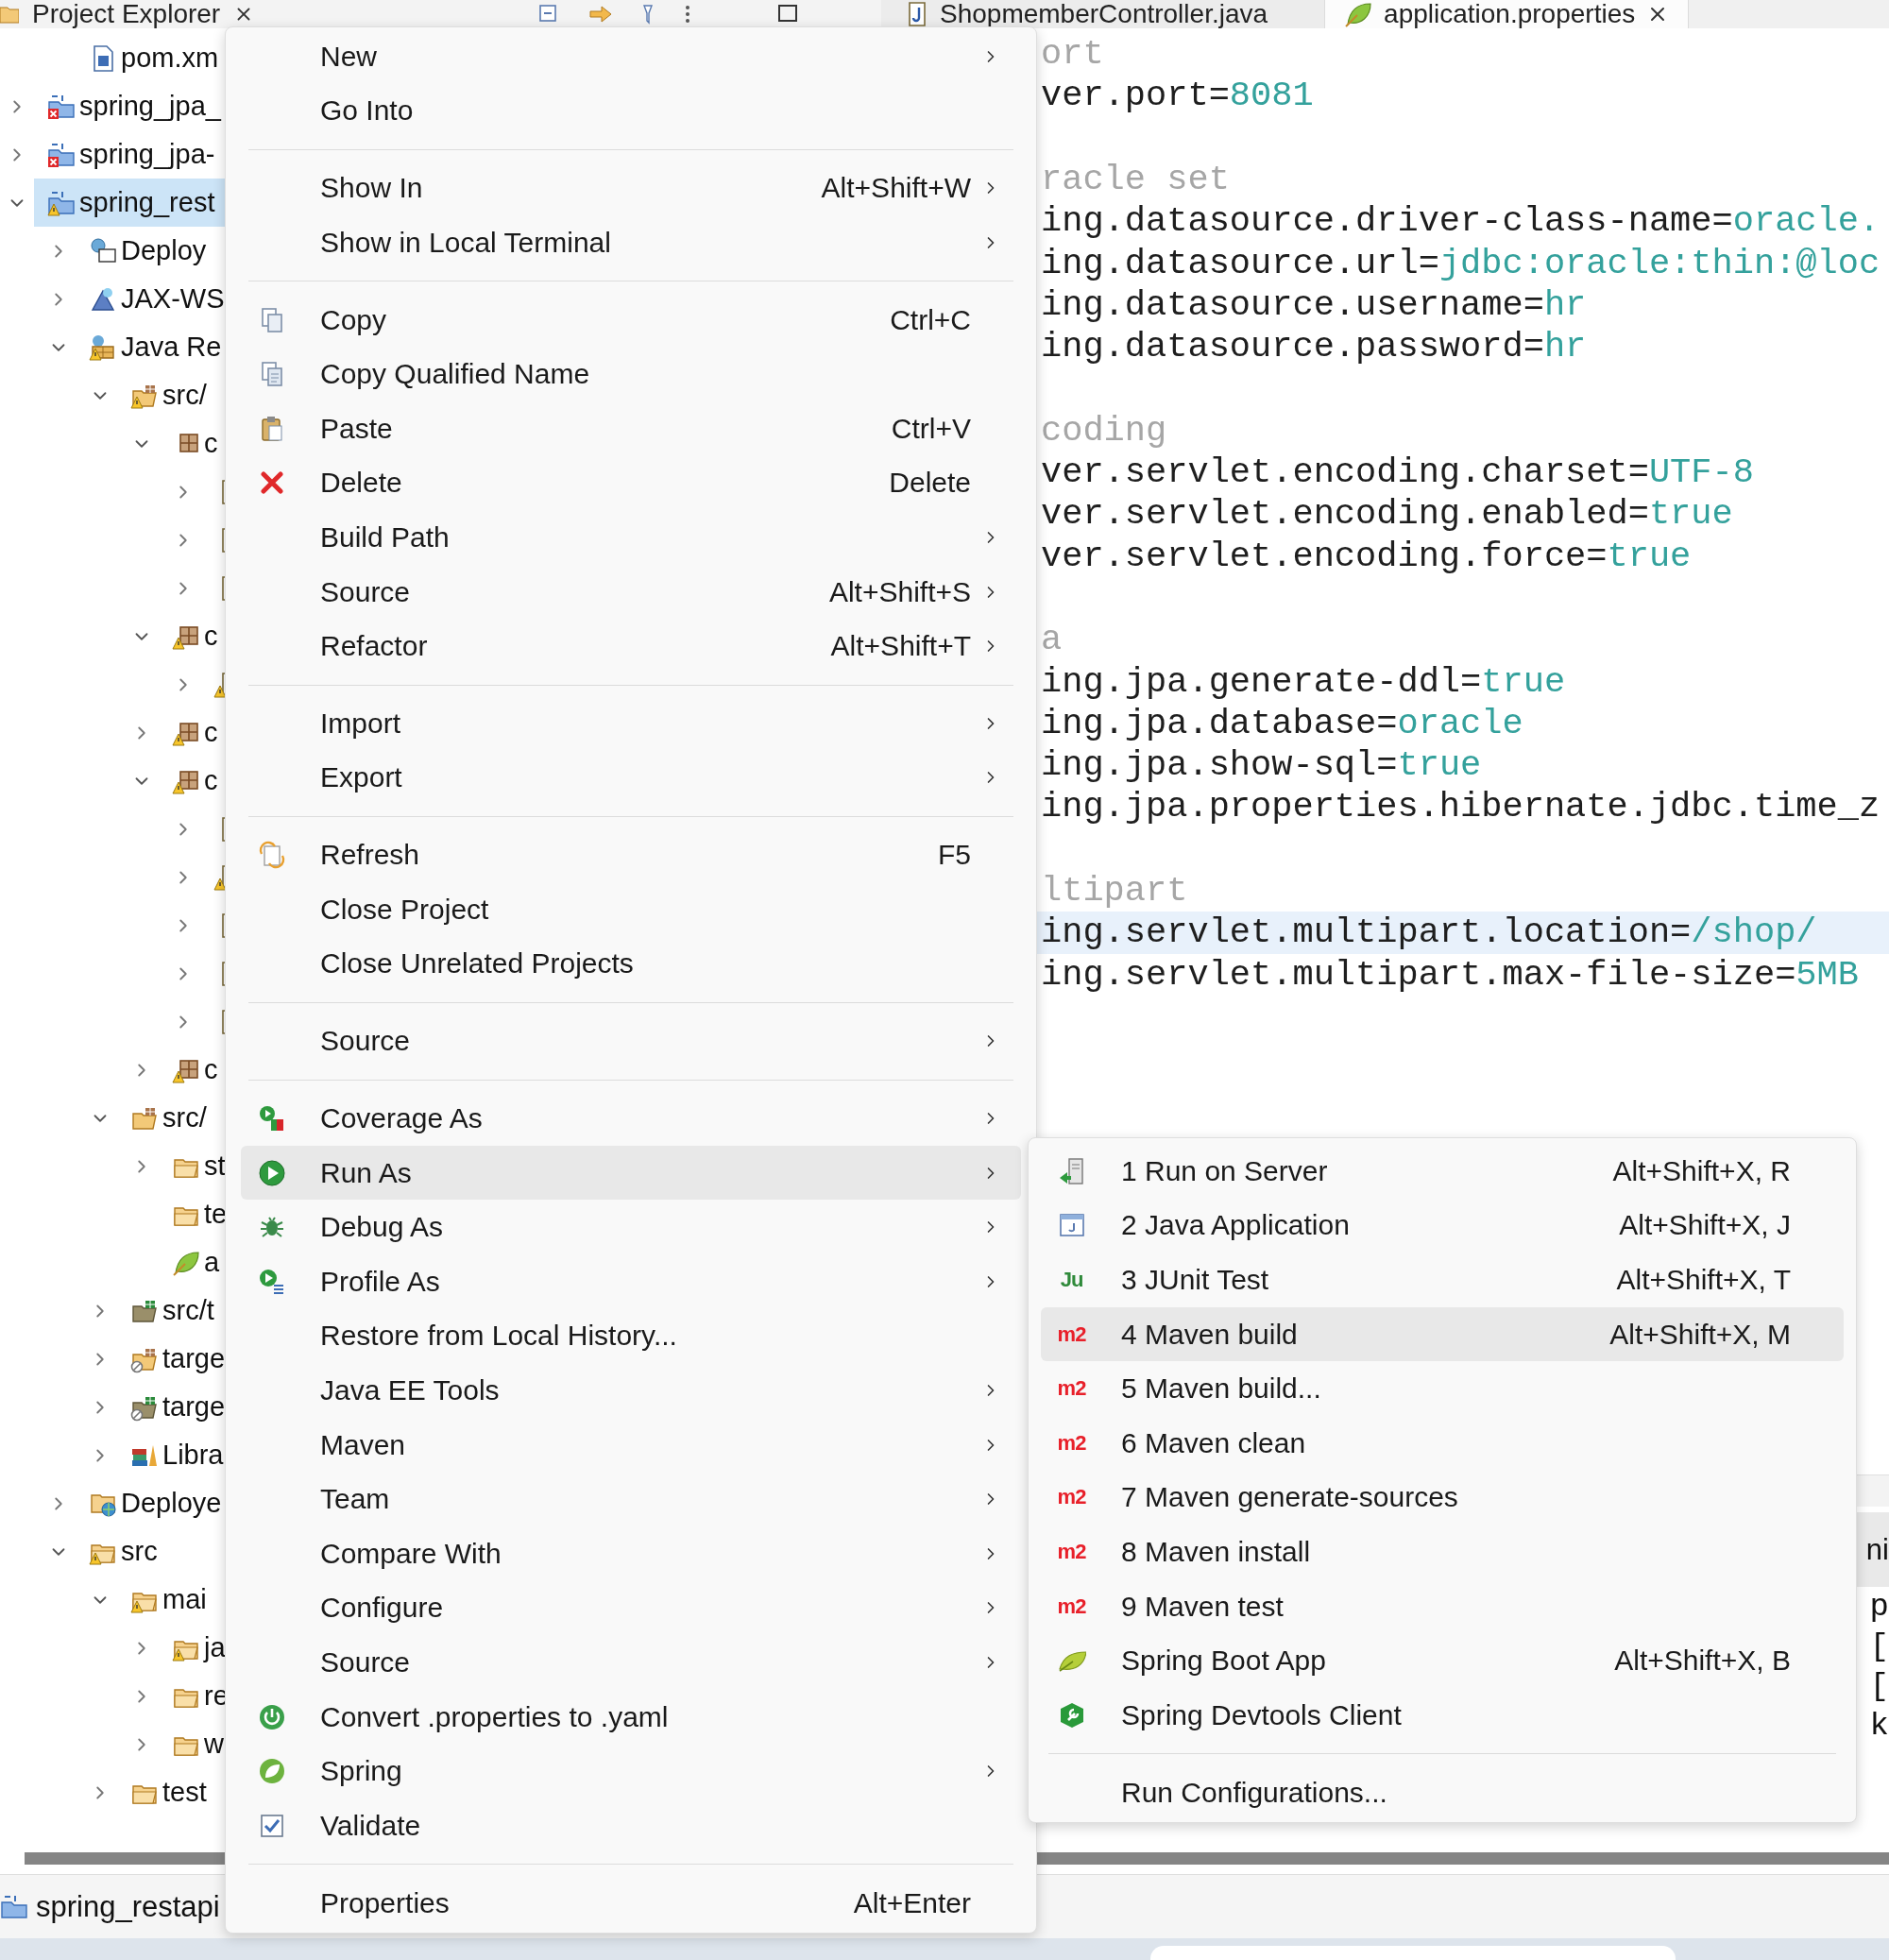 This screenshot has height=1960, width=1889. I want to click on property-value: oracle, so click(1460, 723).